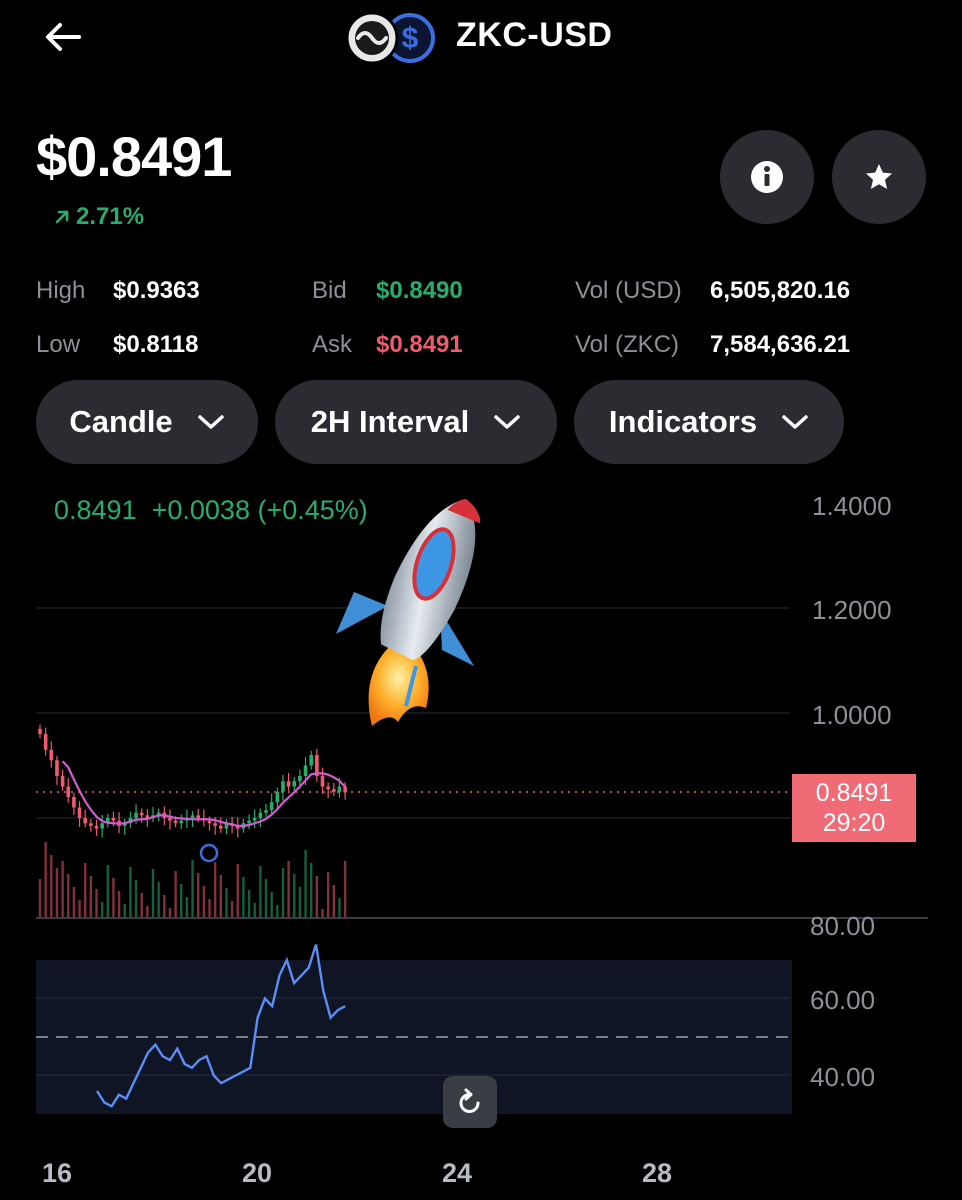 The height and width of the screenshot is (1200, 962). I want to click on candle-countdown: 29:20, so click(854, 823).